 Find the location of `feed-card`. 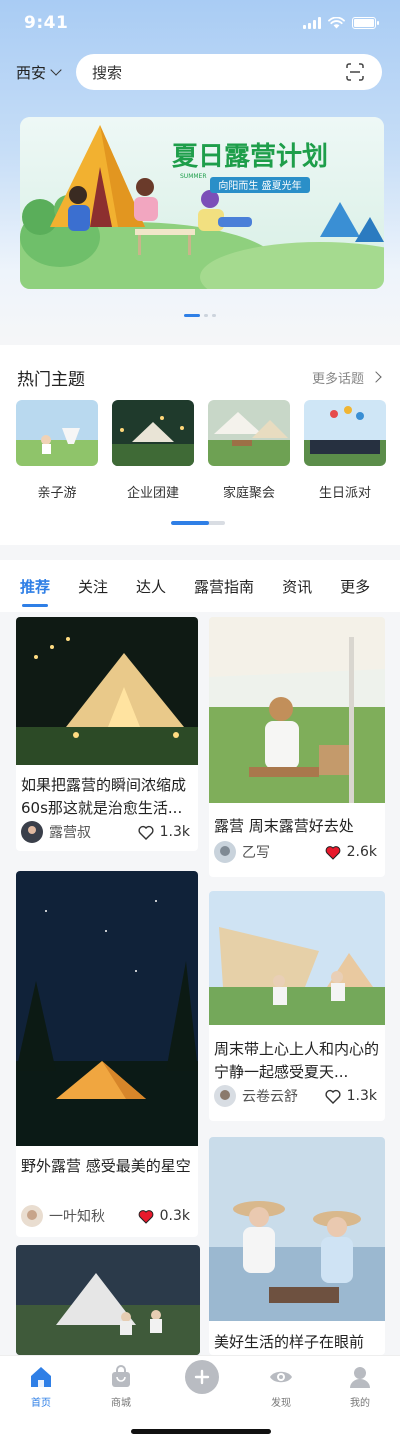

feed-card is located at coordinates (108, 1300).